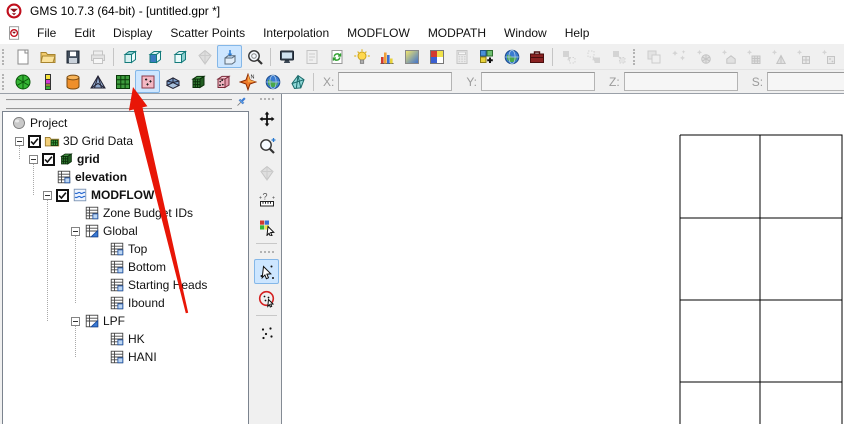 The image size is (844, 424). What do you see at coordinates (125, 357) in the screenshot?
I see `tree-item-hani: HANI` at bounding box center [125, 357].